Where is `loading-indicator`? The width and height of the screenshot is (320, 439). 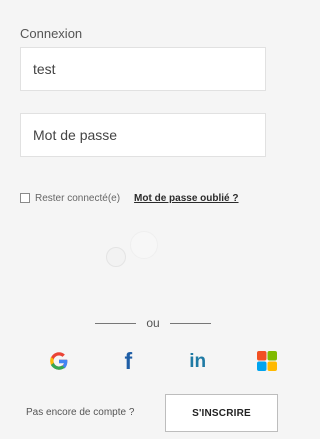
loading-indicator is located at coordinates (136, 251).